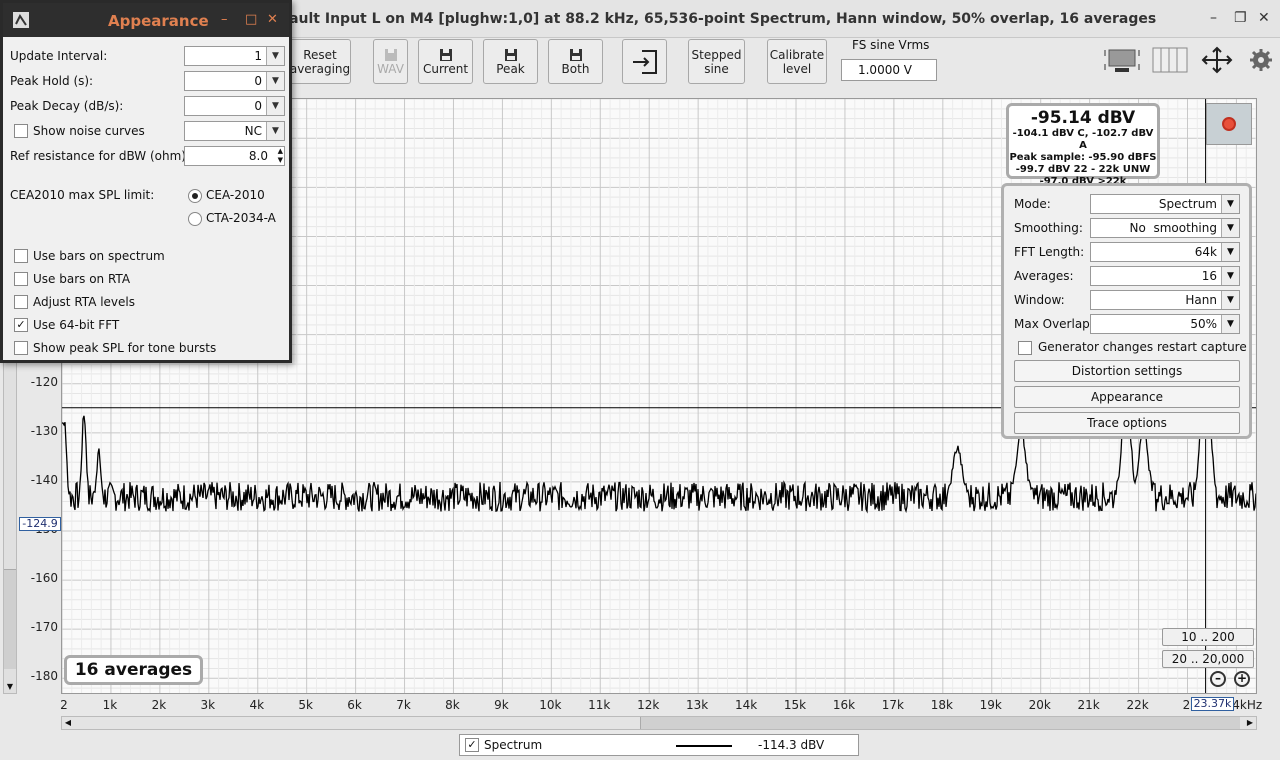  What do you see at coordinates (21, 325) in the screenshot?
I see `fft64-checkbox: ✓` at bounding box center [21, 325].